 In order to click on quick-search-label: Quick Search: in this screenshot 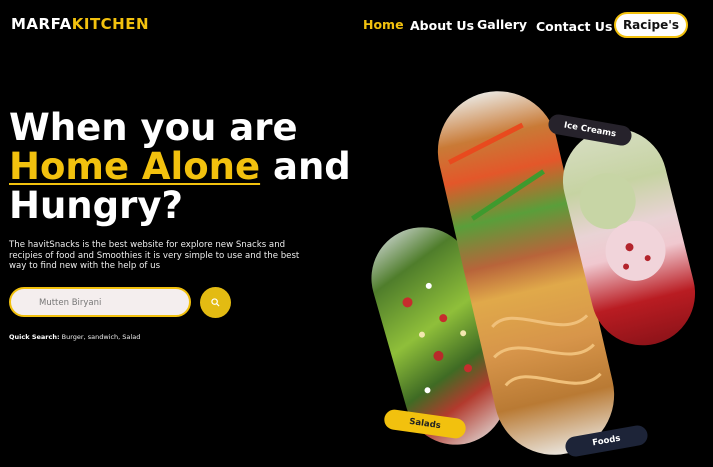, I will do `click(34, 337)`.